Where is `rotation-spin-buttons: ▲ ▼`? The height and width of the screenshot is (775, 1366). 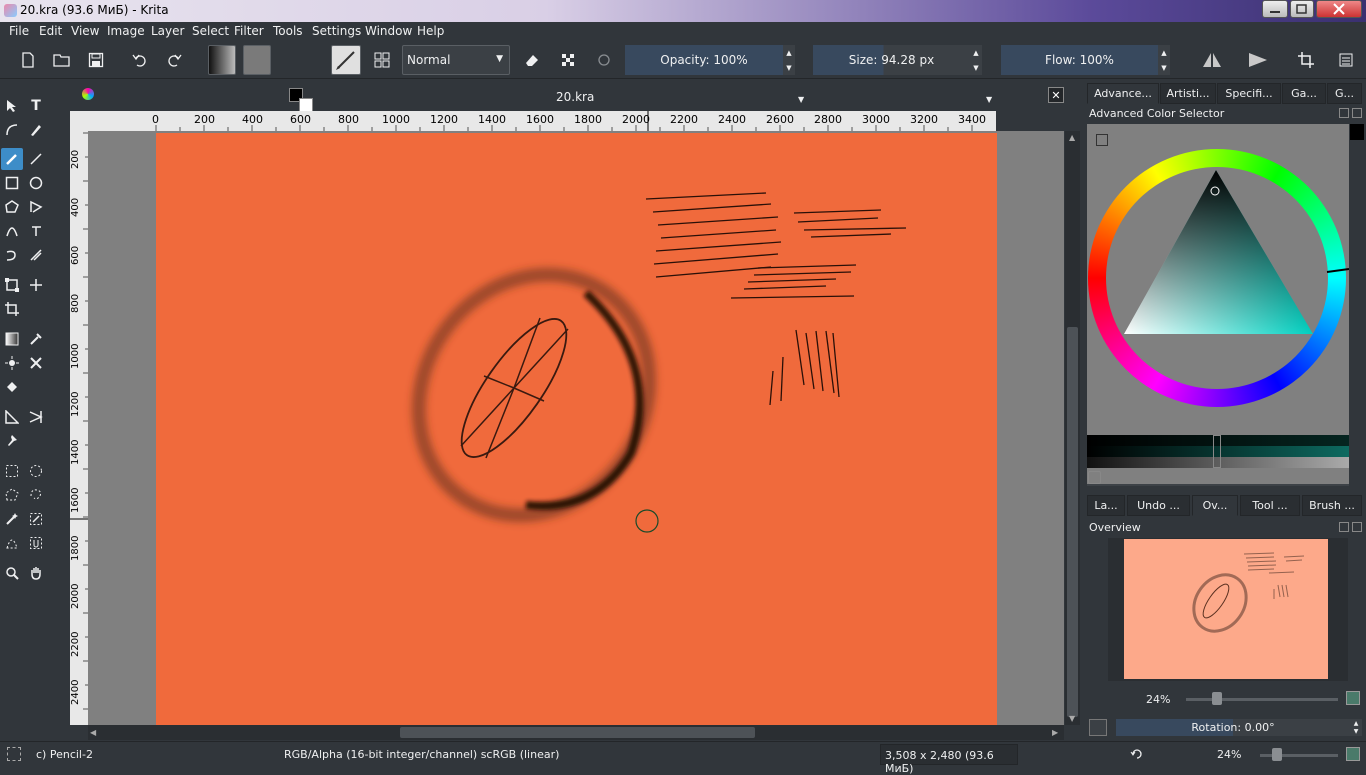 rotation-spin-buttons: ▲ ▼ is located at coordinates (1356, 727).